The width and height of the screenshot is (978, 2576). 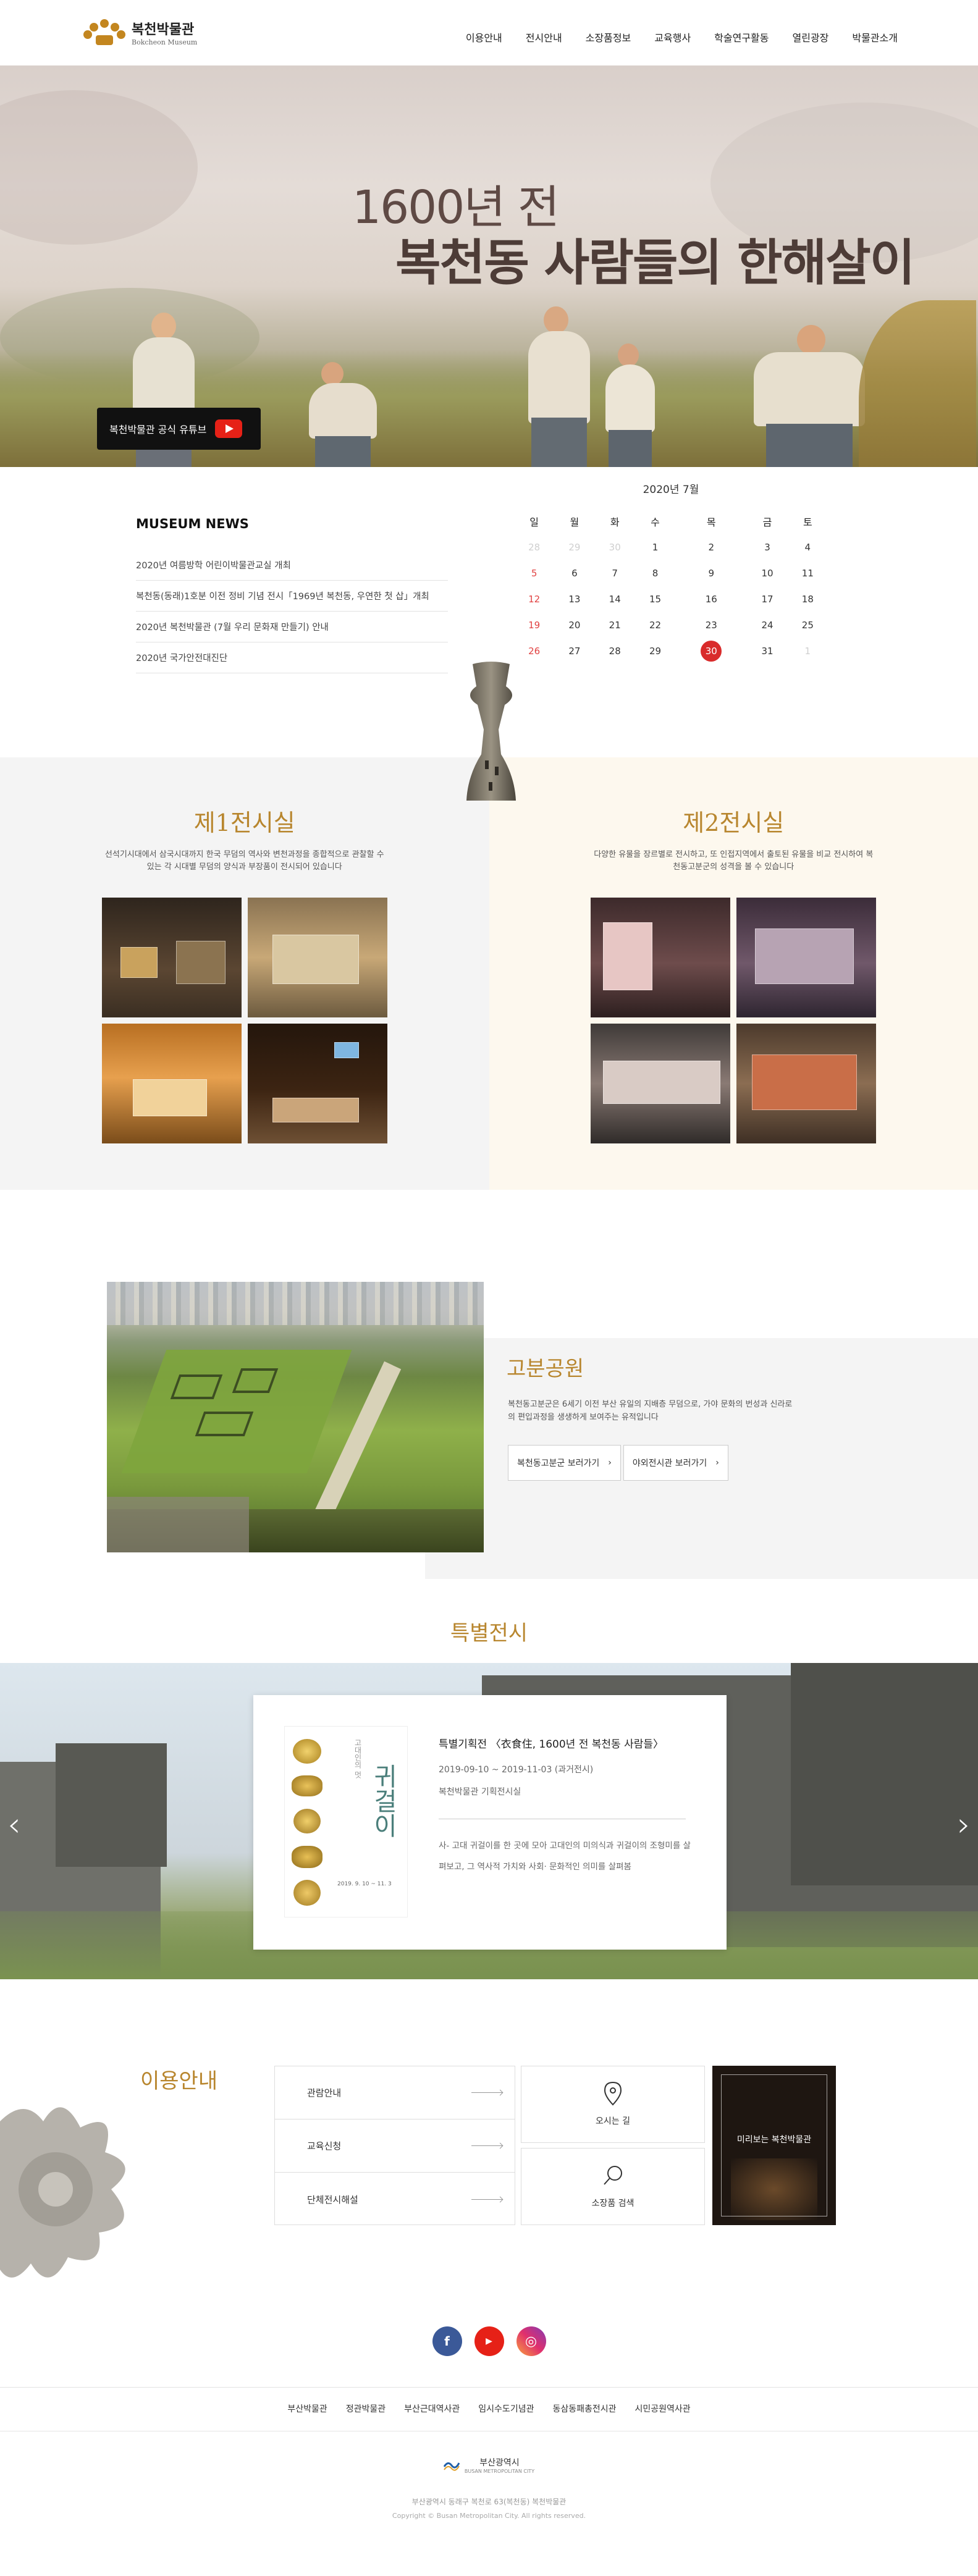 What do you see at coordinates (534, 625) in the screenshot?
I see `calendar-day: 19` at bounding box center [534, 625].